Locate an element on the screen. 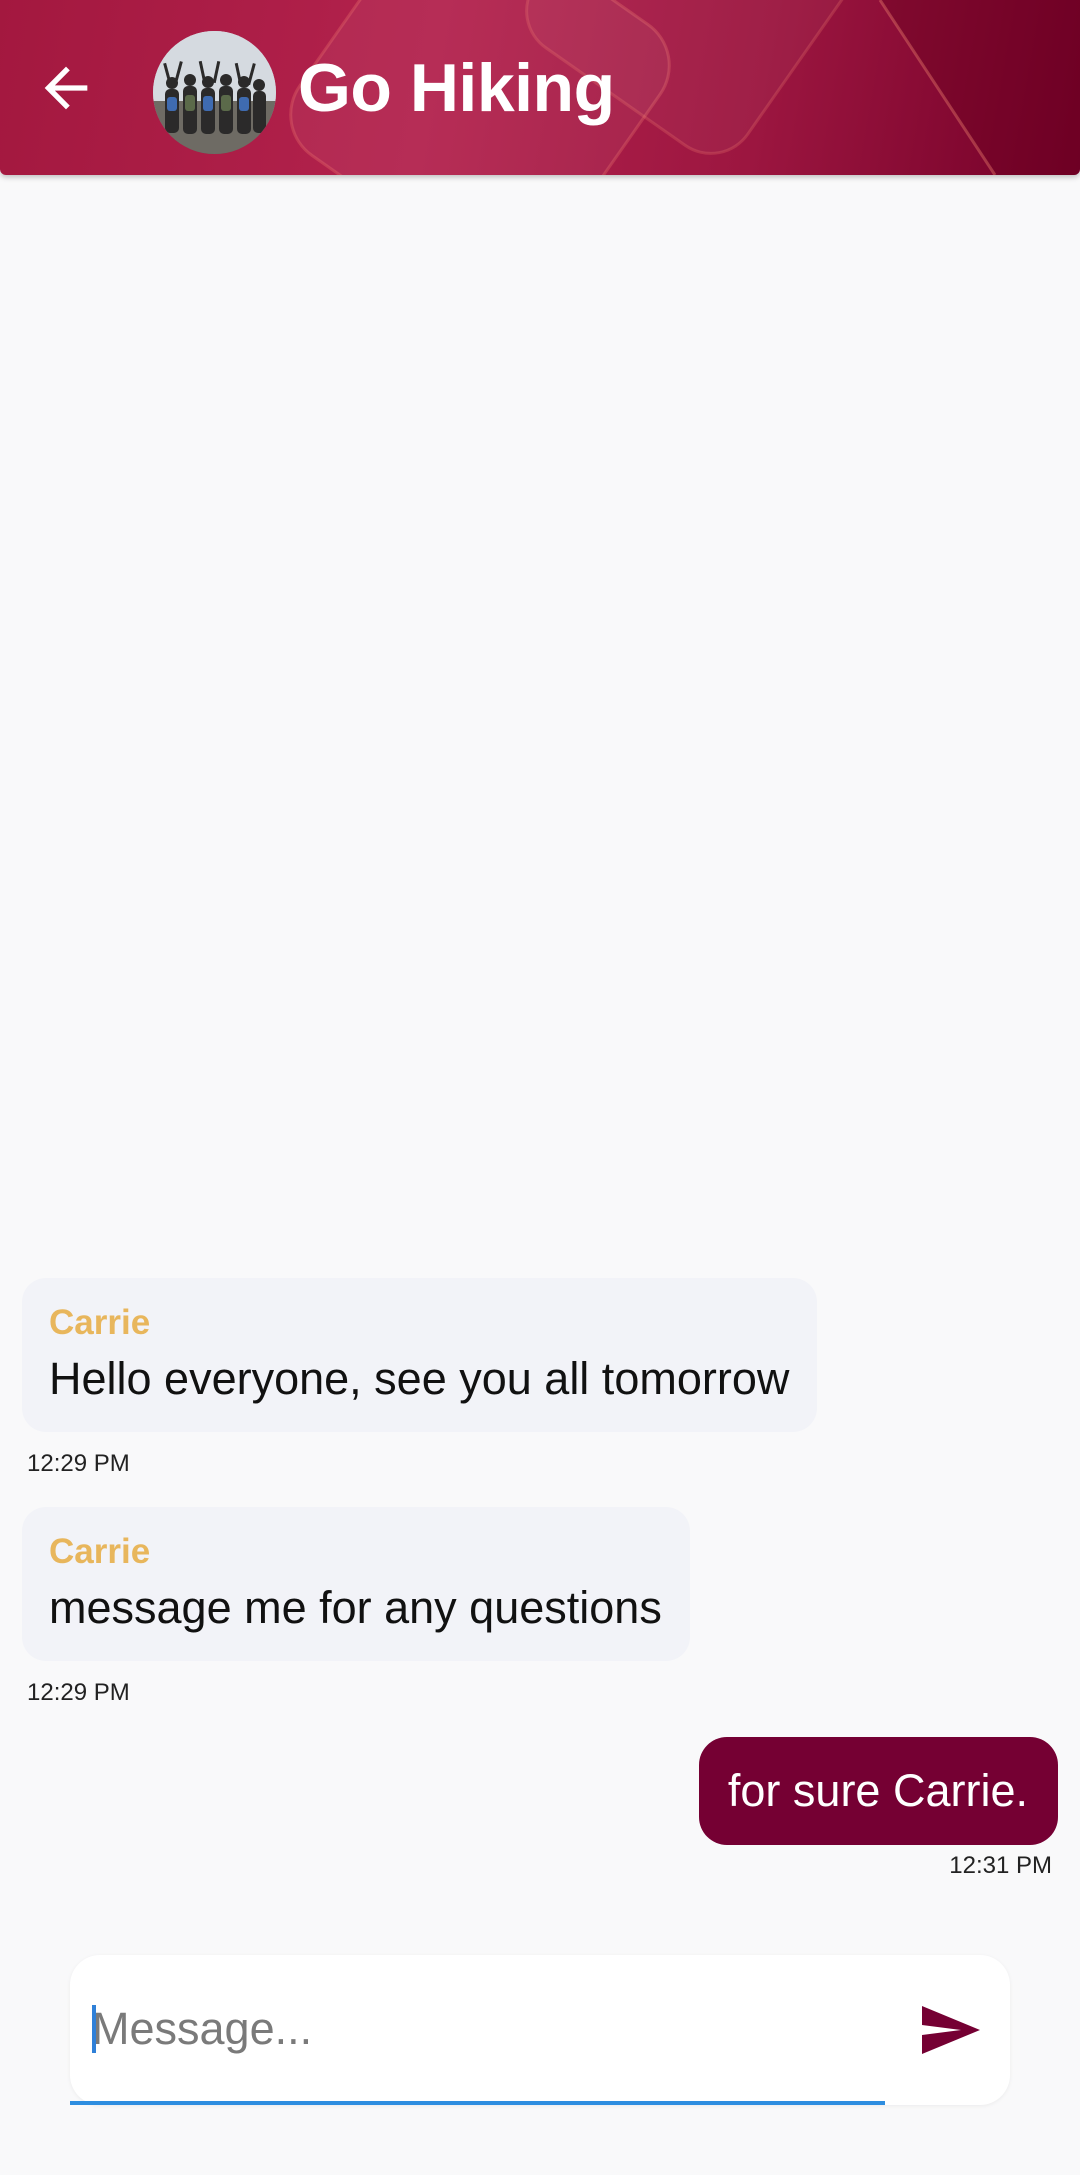  text-cursor is located at coordinates (94, 2029).